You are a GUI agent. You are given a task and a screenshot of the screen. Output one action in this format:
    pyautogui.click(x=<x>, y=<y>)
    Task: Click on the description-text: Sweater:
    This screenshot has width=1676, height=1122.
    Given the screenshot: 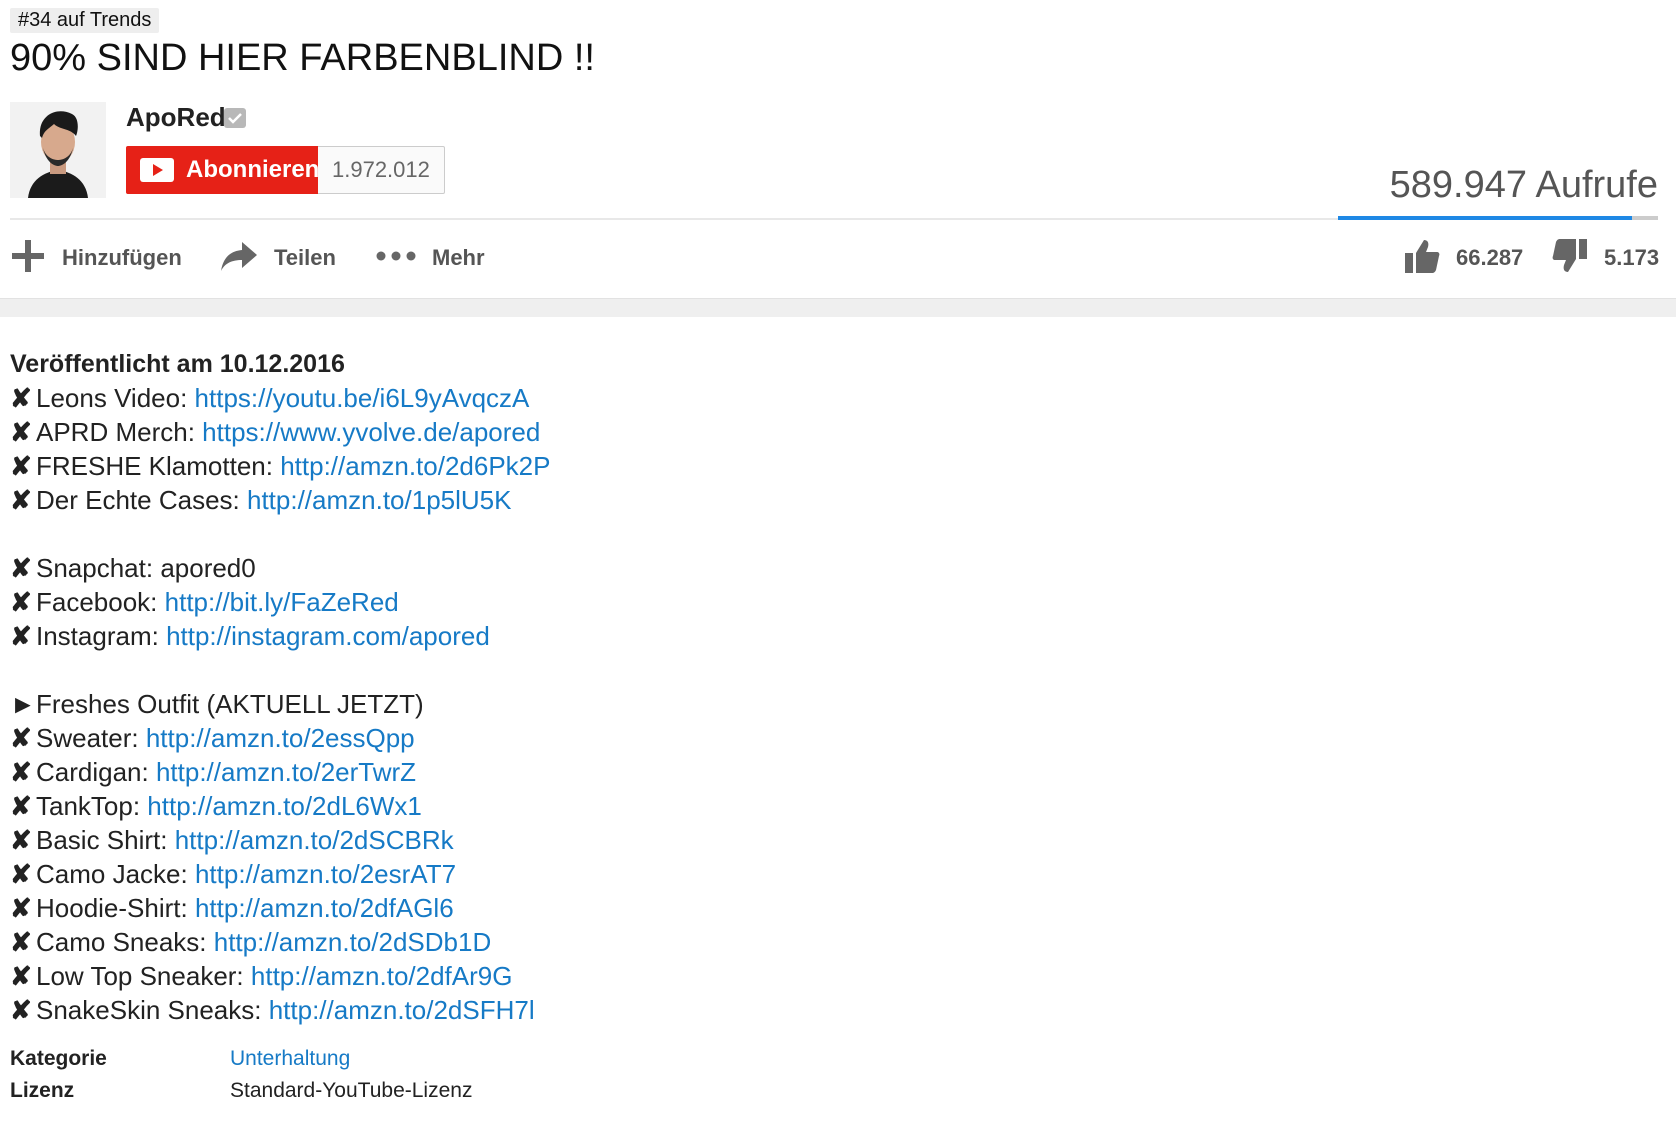 What is the action you would take?
    pyautogui.click(x=91, y=738)
    